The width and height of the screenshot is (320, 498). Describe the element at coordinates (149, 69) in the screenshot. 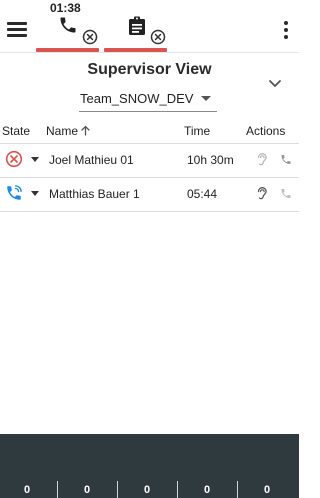

I see `page-title: Supervisor View` at that location.